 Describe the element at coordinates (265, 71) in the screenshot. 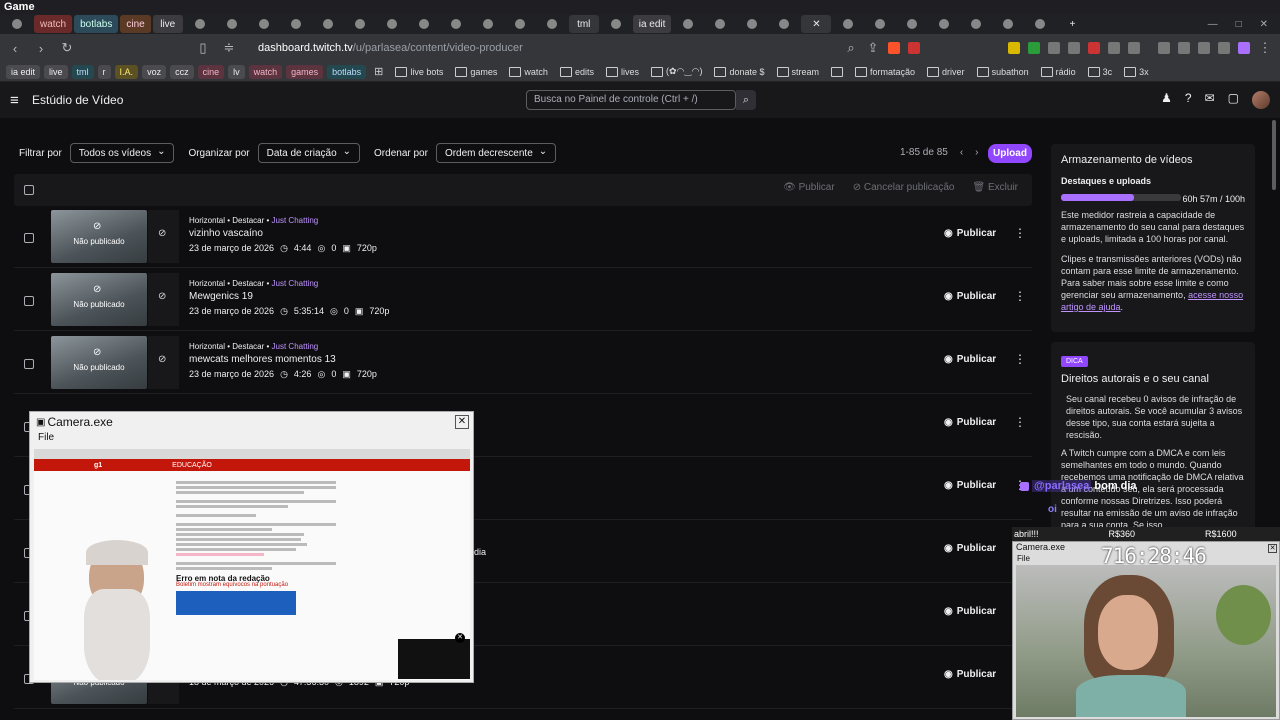

I see `bookmark-chip: watch` at that location.